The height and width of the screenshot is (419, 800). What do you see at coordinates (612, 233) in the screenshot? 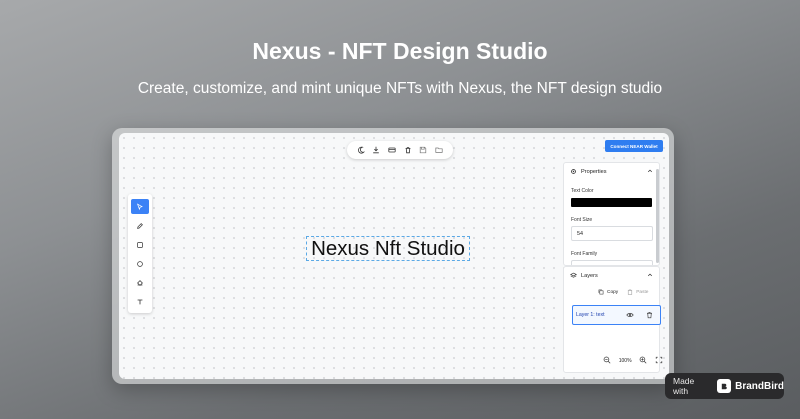
I see `font-size-input: 54` at bounding box center [612, 233].